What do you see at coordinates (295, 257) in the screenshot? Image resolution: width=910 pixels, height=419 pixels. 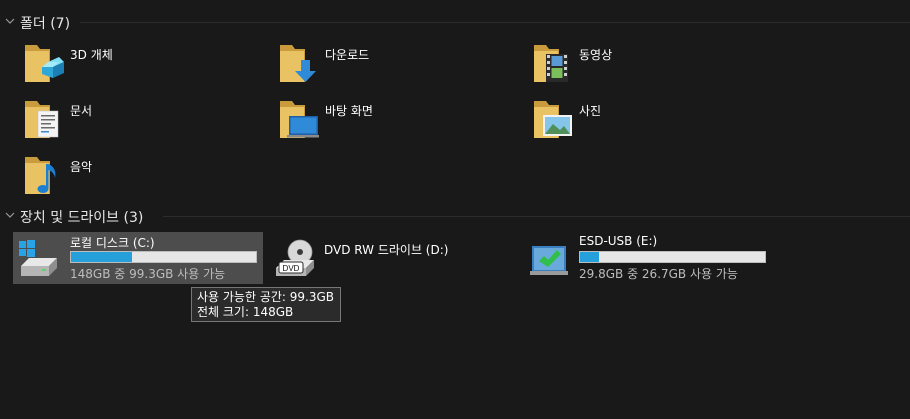 I see `dvd-drive-icon: DVD` at bounding box center [295, 257].